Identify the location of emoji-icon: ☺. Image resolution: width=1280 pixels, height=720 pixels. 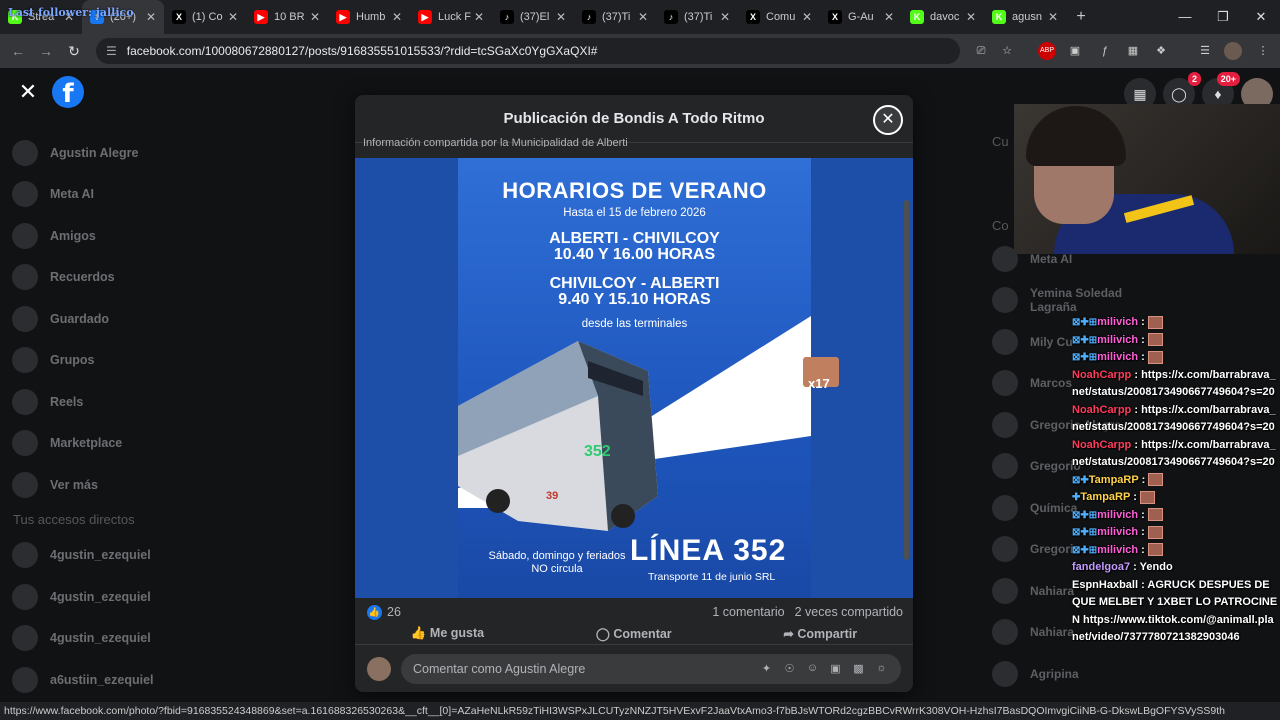
(812, 668).